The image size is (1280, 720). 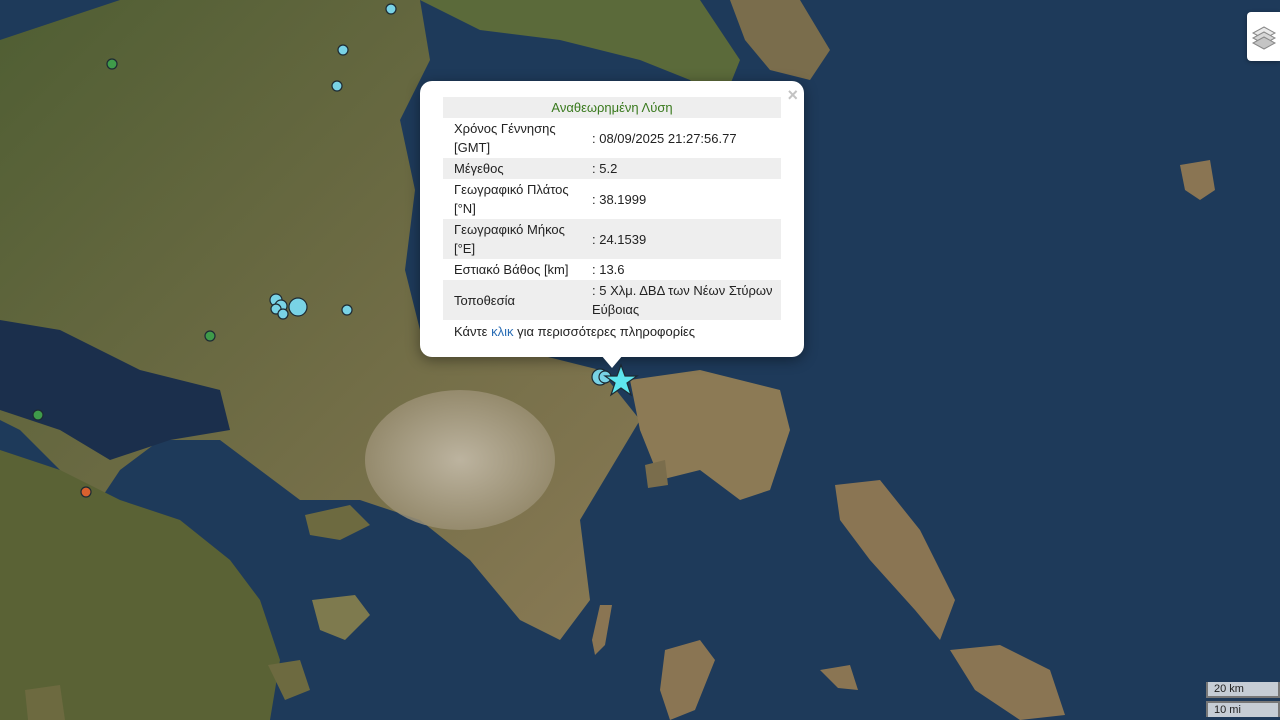 I want to click on info-value: : 38.1999, so click(x=619, y=199).